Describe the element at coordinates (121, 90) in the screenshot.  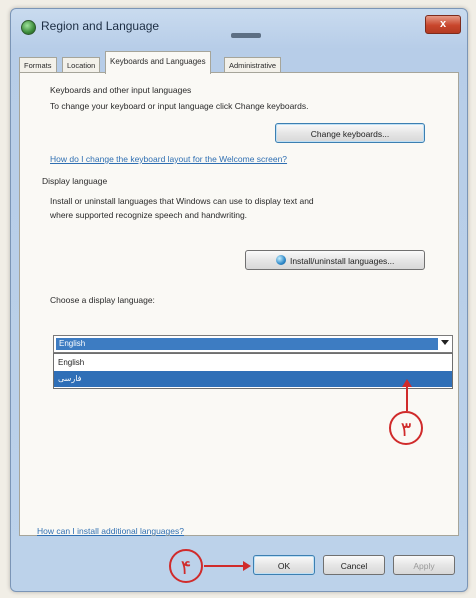
I see `keyboards-heading: Keyboards and other input languages` at that location.